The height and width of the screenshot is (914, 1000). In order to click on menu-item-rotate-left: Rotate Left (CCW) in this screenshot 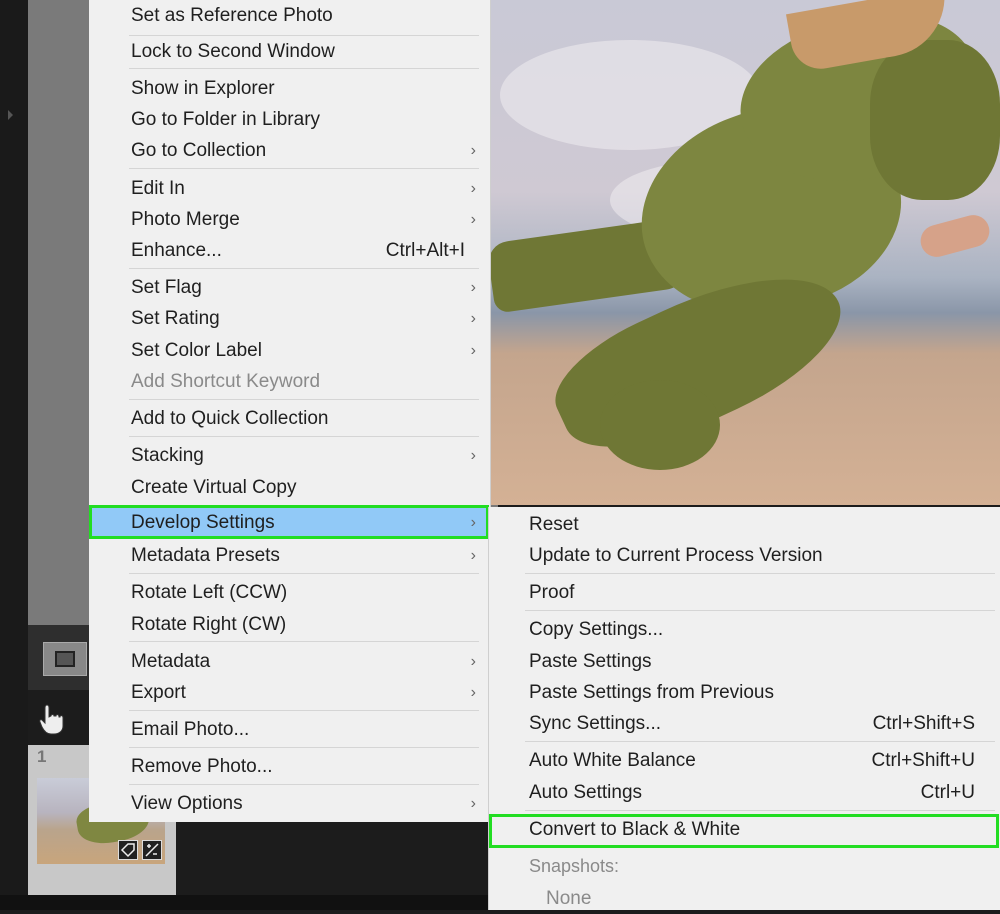, I will do `click(289, 592)`.